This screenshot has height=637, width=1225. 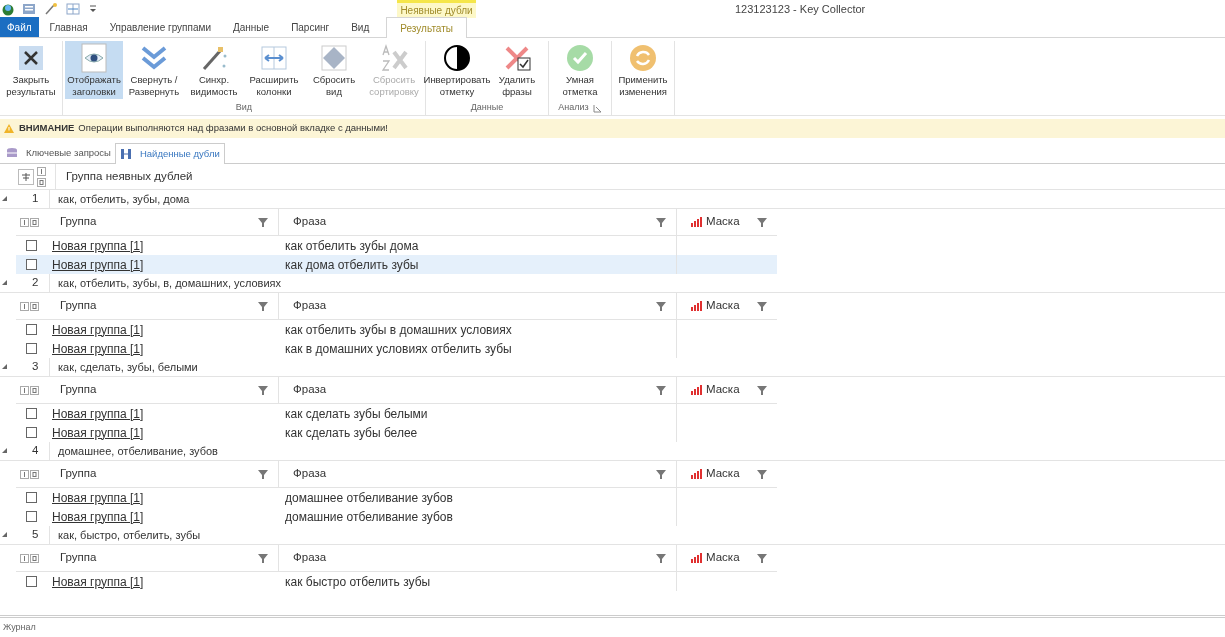 What do you see at coordinates (478, 348) in the screenshot?
I see `table-cell: как в домашних условиях отбелить зубы` at bounding box center [478, 348].